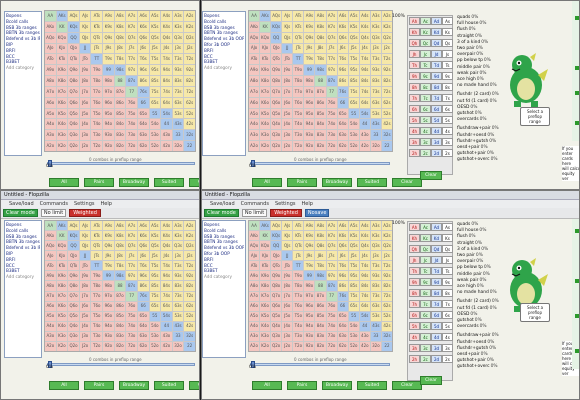  Describe the element at coordinates (85, 26) in the screenshot. I see `hand-cell: KJs` at that location.